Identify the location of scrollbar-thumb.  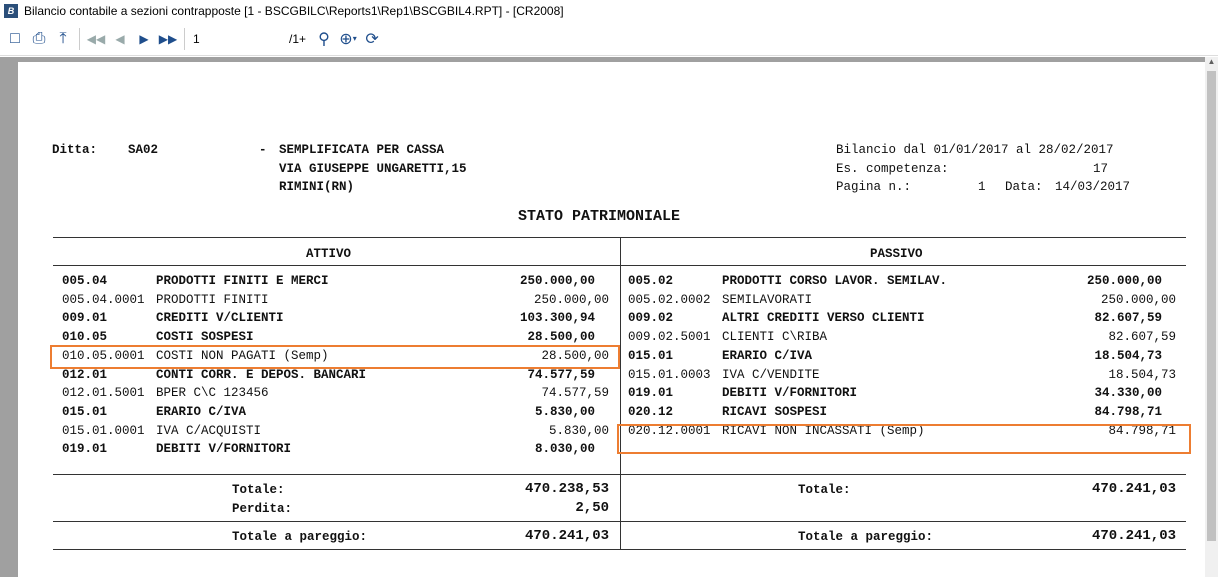
(1211, 306).